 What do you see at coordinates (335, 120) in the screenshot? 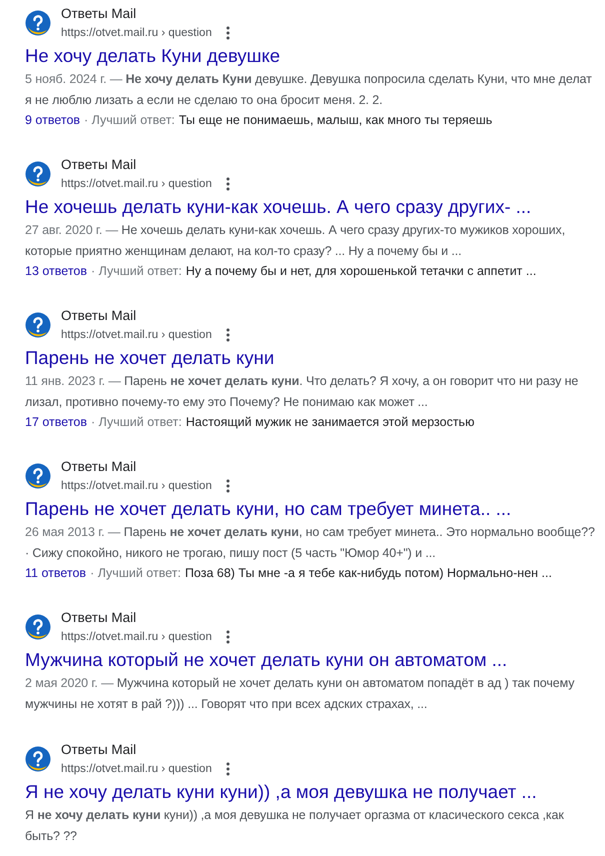
I see `best-answer-text: Ты еще не понимаешь, малыш, как много ты теряешь` at bounding box center [335, 120].